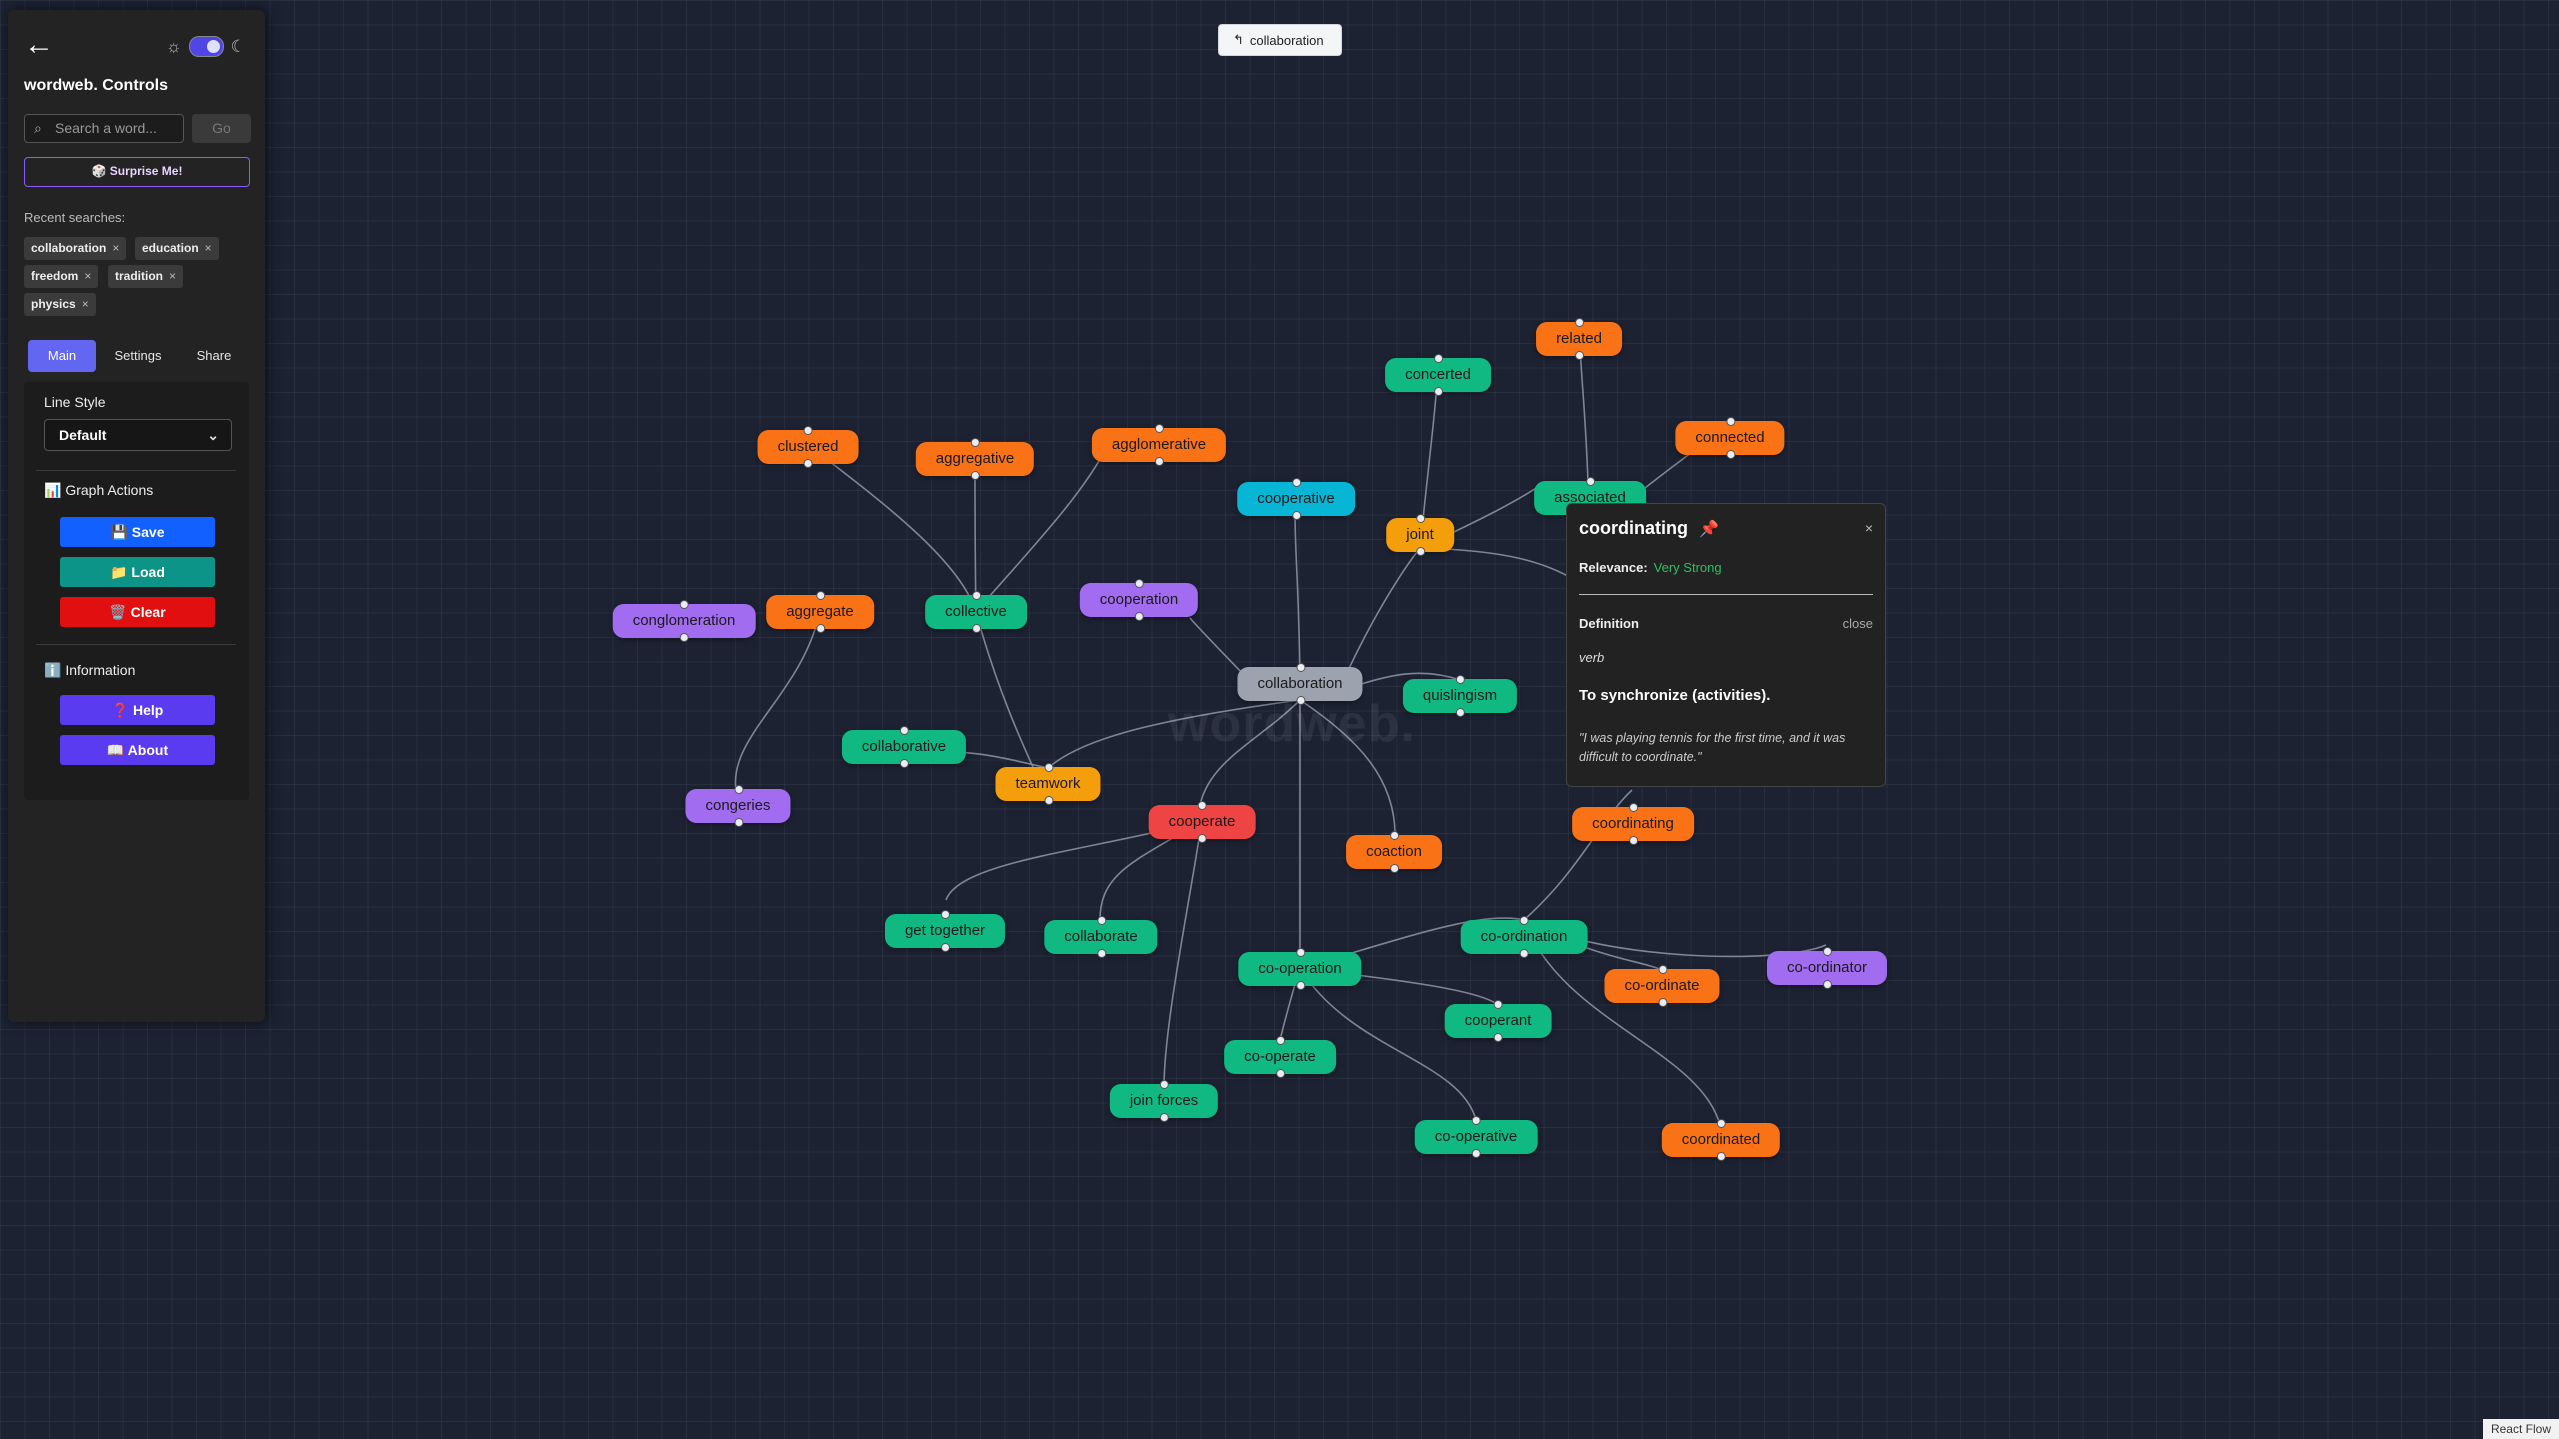  I want to click on chevron-down-icon: ⌄, so click(213, 435).